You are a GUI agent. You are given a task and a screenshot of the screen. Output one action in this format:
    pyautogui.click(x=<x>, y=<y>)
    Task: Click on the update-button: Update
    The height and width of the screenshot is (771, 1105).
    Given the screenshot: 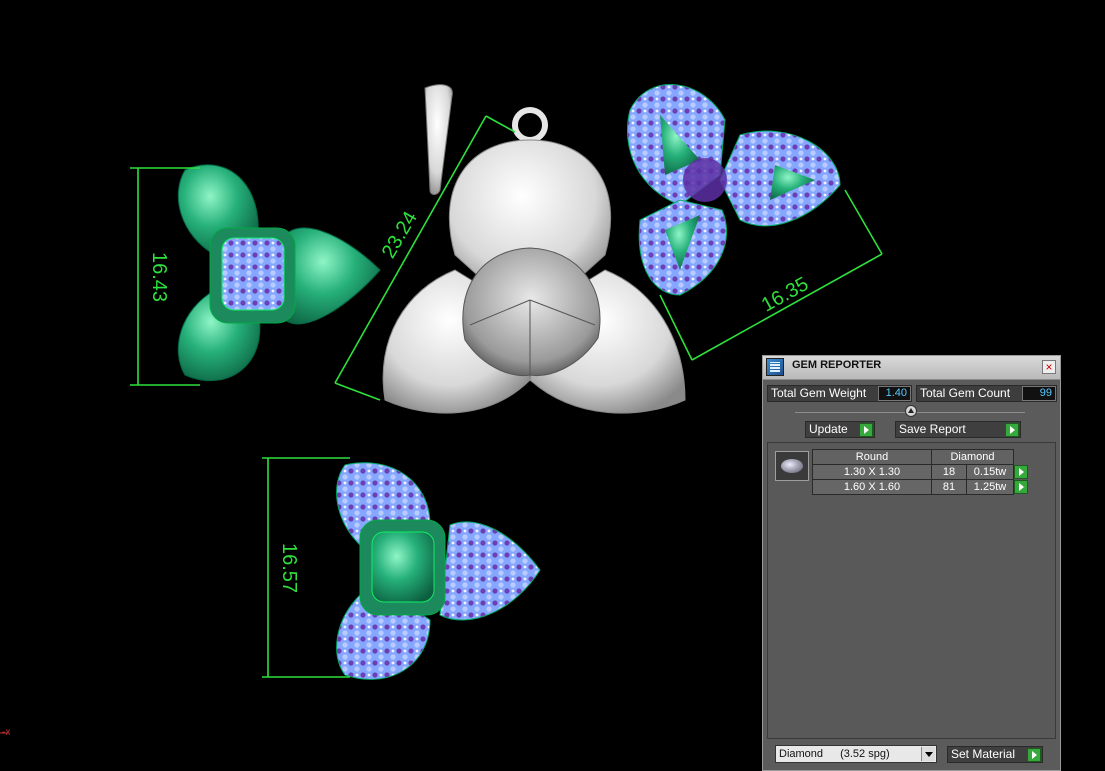 What is the action you would take?
    pyautogui.click(x=840, y=429)
    